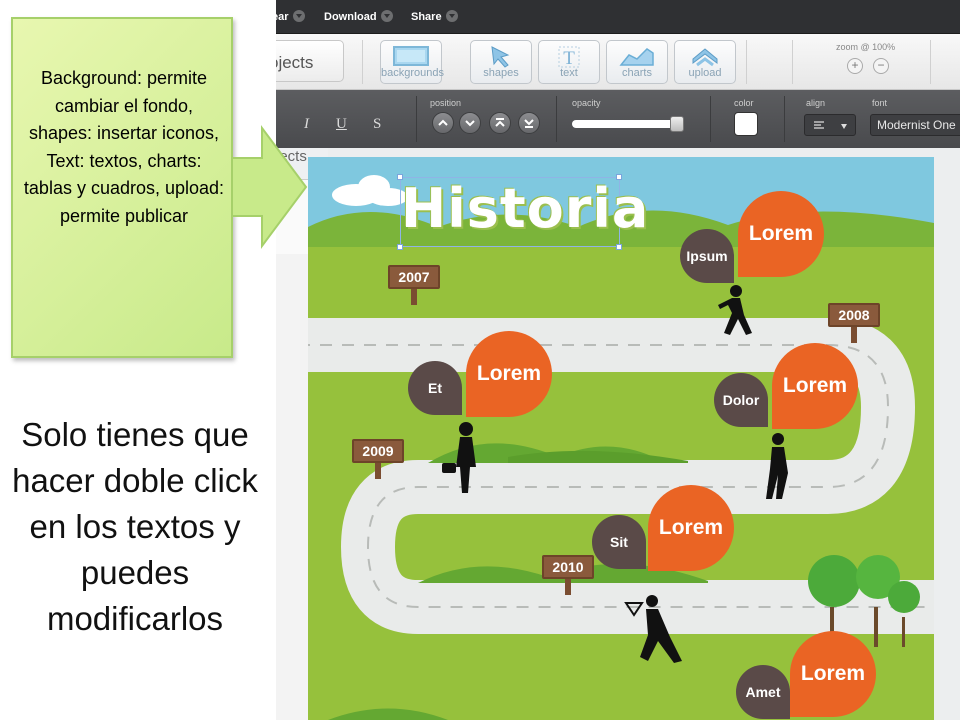  I want to click on color-swatch, so click(746, 124).